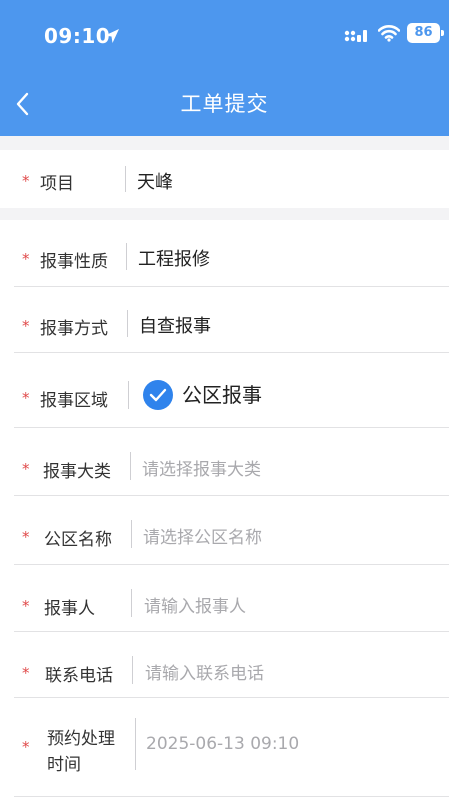 The height and width of the screenshot is (800, 449). I want to click on field-label-project: 项目, so click(57, 184).